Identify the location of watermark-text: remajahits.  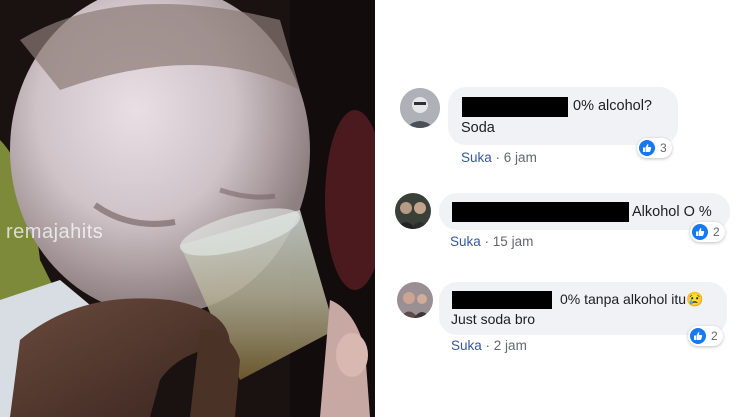
(55, 232).